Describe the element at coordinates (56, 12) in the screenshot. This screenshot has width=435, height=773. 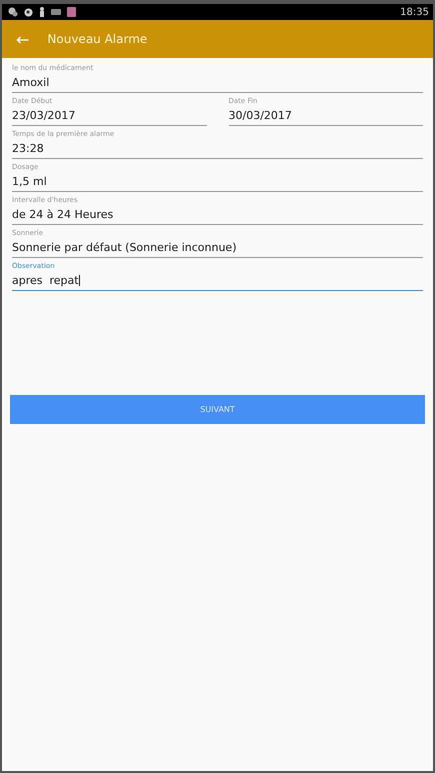
I see `keyboard-icon` at that location.